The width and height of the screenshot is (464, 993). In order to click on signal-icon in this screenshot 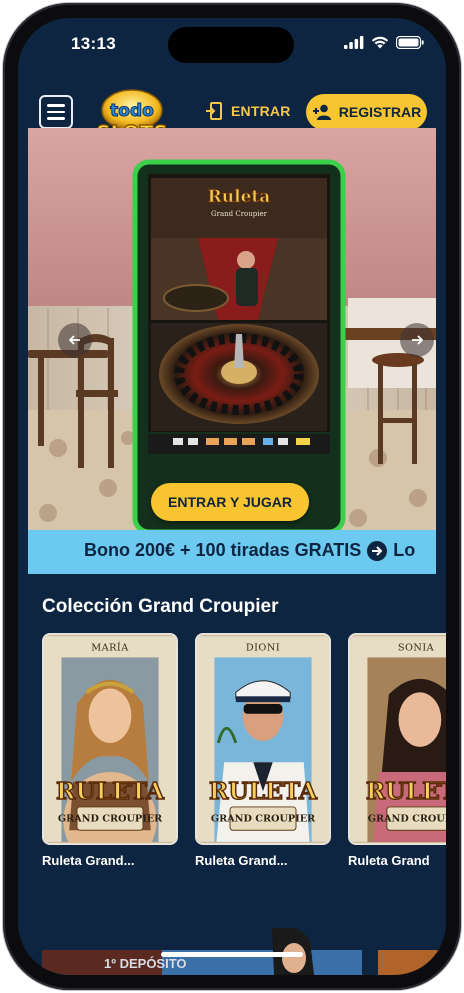, I will do `click(354, 42)`.